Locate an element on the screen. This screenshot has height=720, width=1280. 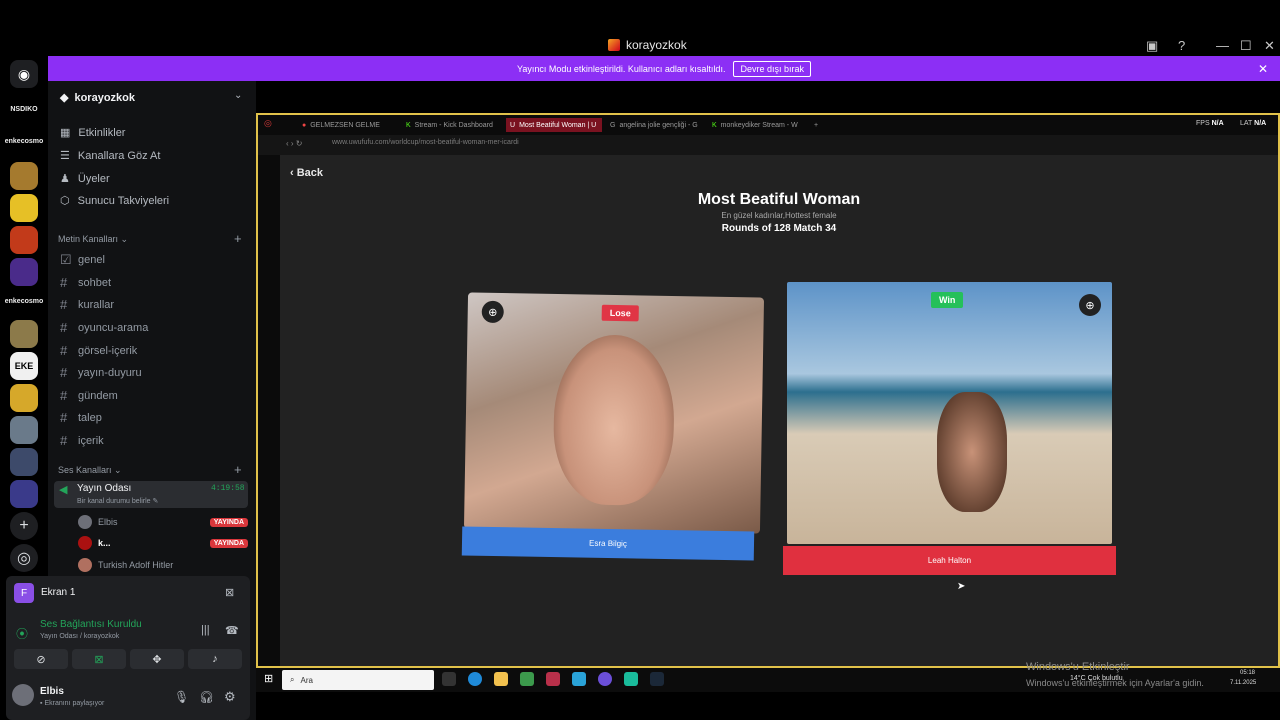
menu-browse-channels: ☰ Kanallara Göz At is located at coordinates (110, 156).